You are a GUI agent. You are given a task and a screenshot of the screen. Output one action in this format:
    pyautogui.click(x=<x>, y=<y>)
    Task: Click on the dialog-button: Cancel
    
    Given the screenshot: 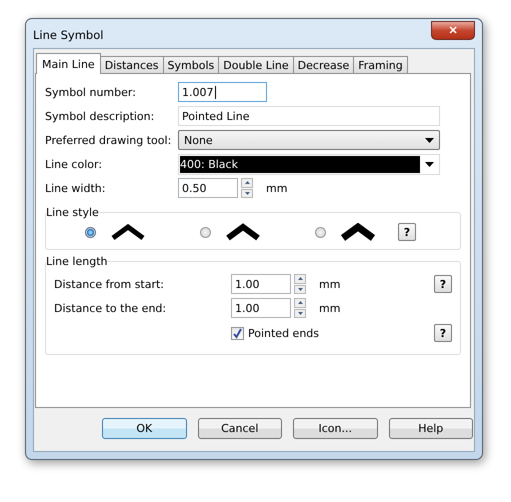 What is the action you would take?
    pyautogui.click(x=240, y=428)
    